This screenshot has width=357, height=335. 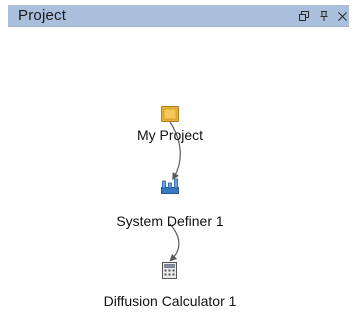 What do you see at coordinates (170, 301) in the screenshot?
I see `node-label-diffusion-calculator: Diffusion Calculator 1` at bounding box center [170, 301].